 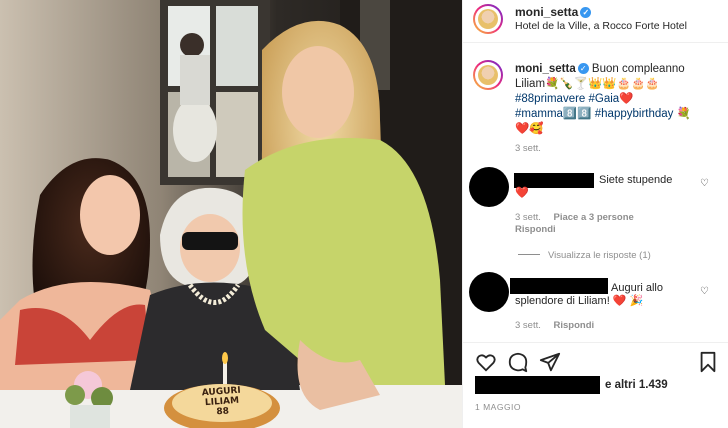 I want to click on comment-text-line2: splendore di Liliam! ❤️ 🎉, so click(x=579, y=301).